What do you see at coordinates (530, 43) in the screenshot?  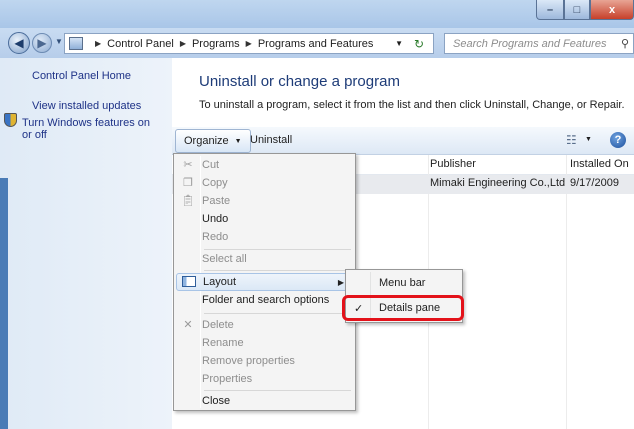 I see `search-placeholder: Search Programs and Features` at bounding box center [530, 43].